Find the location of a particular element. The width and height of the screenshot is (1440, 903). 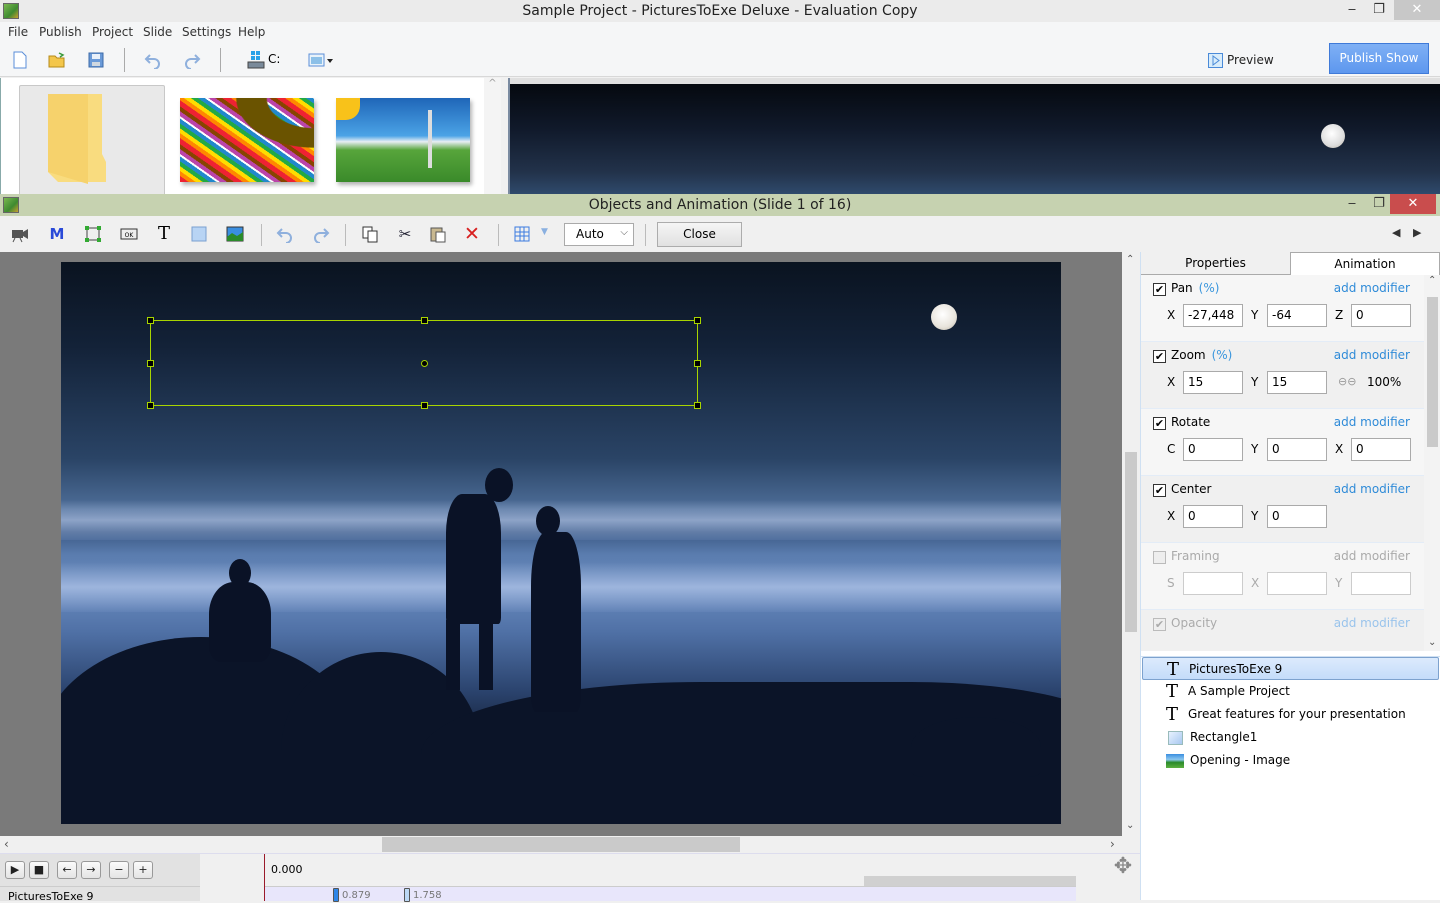

timeline-cursor is located at coordinates (264, 877).